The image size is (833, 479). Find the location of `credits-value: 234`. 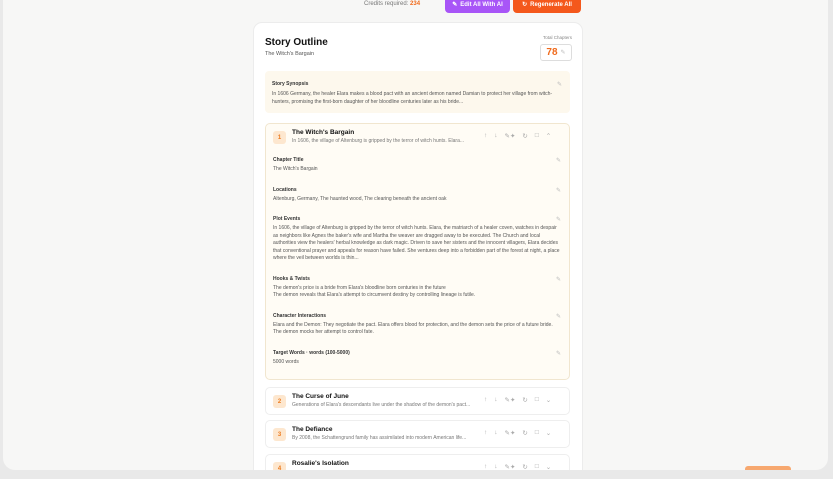

credits-value: 234 is located at coordinates (415, 4).